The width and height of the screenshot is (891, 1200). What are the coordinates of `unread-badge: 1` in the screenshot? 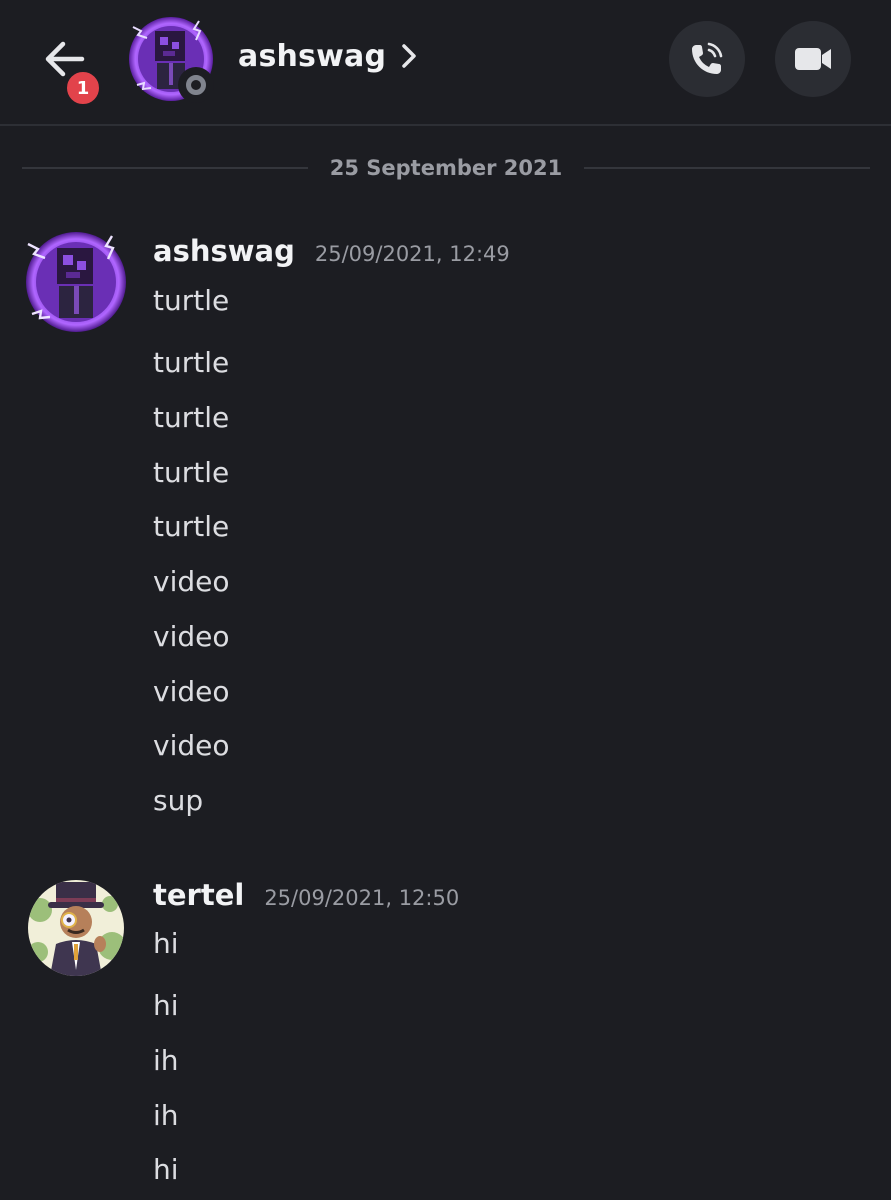 It's located at (83, 88).